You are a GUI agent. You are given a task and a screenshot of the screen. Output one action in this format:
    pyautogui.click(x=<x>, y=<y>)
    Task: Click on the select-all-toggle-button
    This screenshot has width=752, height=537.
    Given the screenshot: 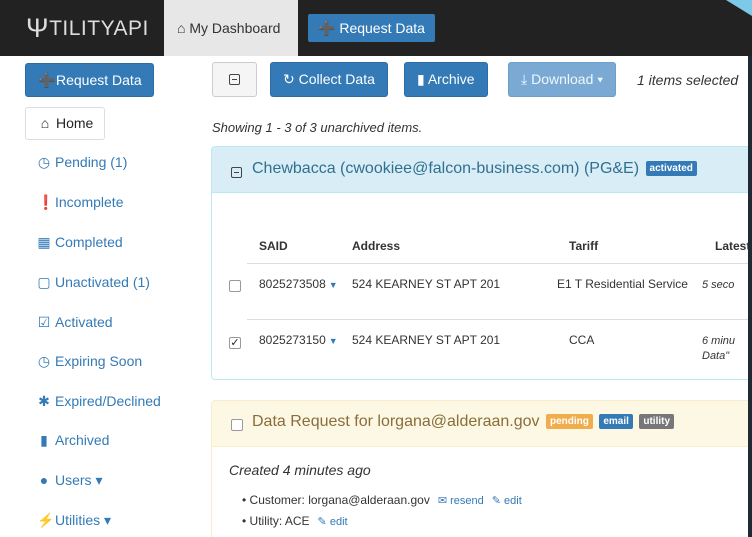 What is the action you would take?
    pyautogui.click(x=234, y=79)
    